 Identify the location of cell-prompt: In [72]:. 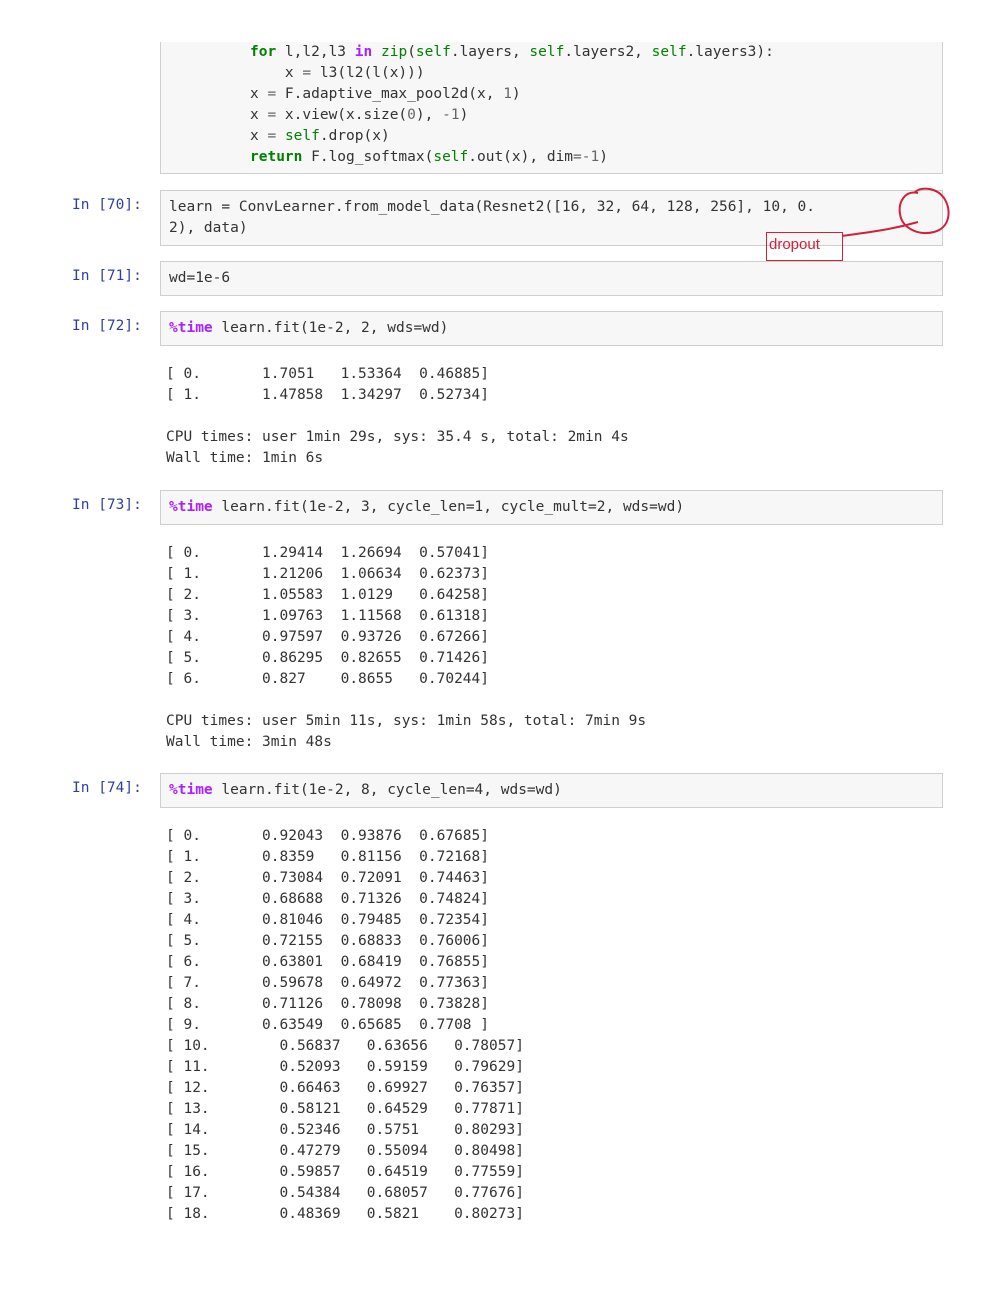
(107, 326).